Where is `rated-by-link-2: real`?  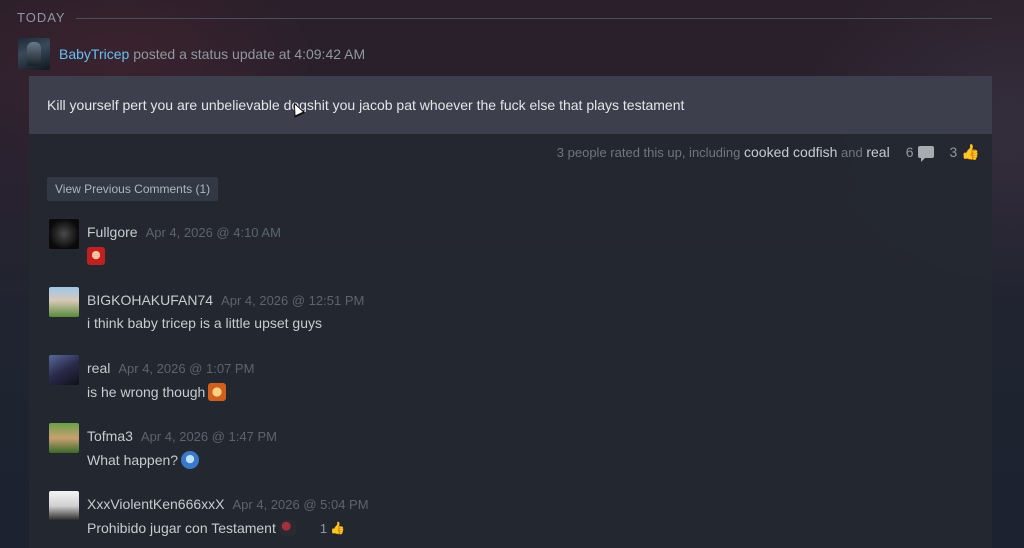 rated-by-link-2: real is located at coordinates (877, 152).